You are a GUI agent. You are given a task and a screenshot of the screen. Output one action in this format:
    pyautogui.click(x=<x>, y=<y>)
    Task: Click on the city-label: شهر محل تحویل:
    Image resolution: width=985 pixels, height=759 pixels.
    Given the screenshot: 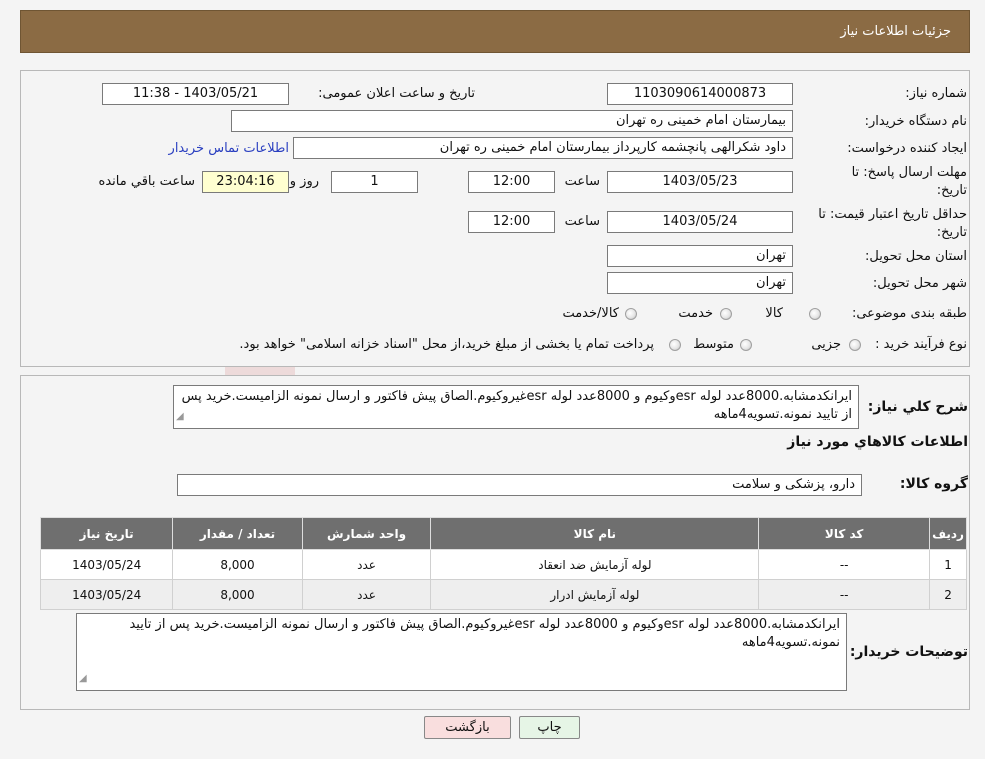 What is the action you would take?
    pyautogui.click(x=919, y=283)
    